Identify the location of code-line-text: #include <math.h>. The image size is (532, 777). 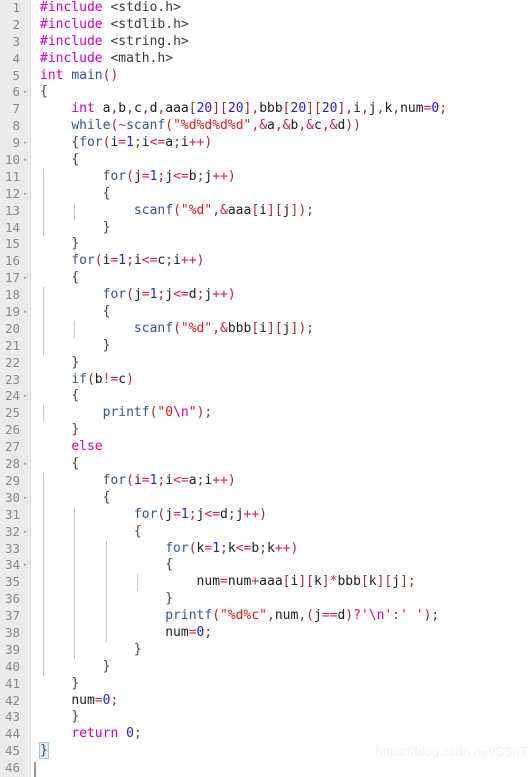
(107, 58).